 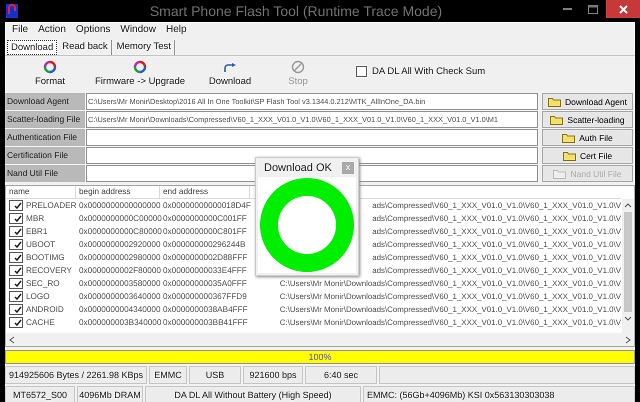 What do you see at coordinates (45, 137) in the screenshot?
I see `field-label: Authentication File` at bounding box center [45, 137].